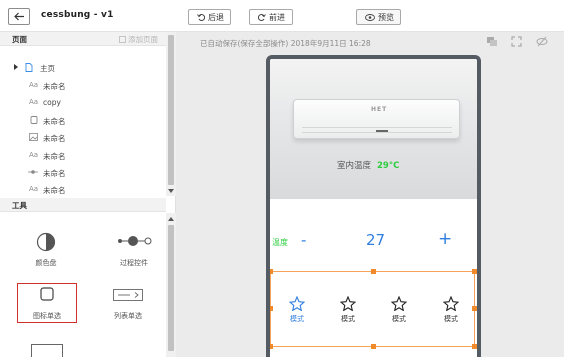  I want to click on page-item-home: 主页, so click(83, 68).